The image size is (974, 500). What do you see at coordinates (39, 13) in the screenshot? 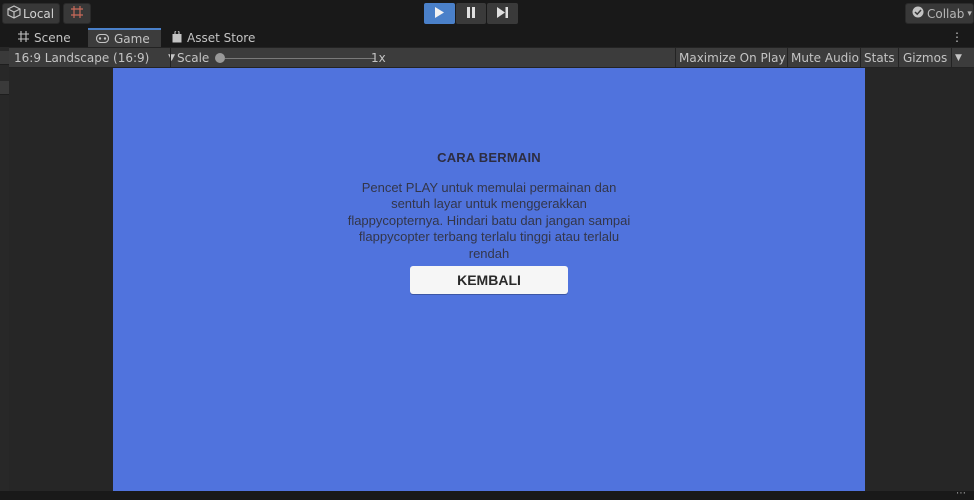
I see `account-label: Local` at bounding box center [39, 13].